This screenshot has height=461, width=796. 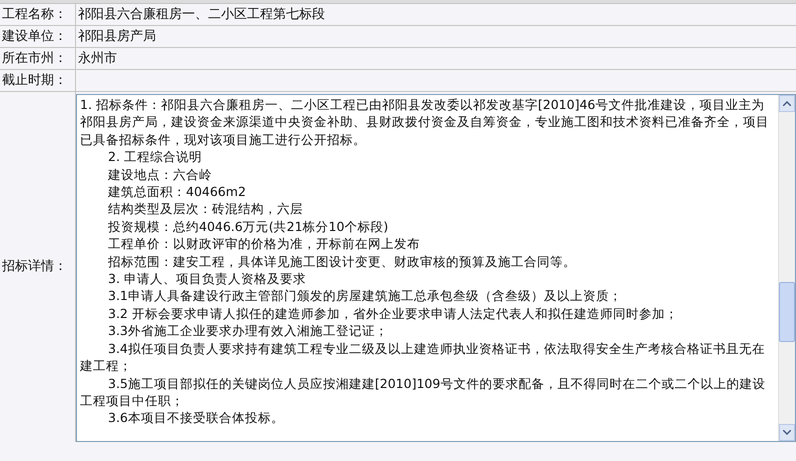 What do you see at coordinates (117, 37) in the screenshot?
I see `field-value: 祁阳县房产局` at bounding box center [117, 37].